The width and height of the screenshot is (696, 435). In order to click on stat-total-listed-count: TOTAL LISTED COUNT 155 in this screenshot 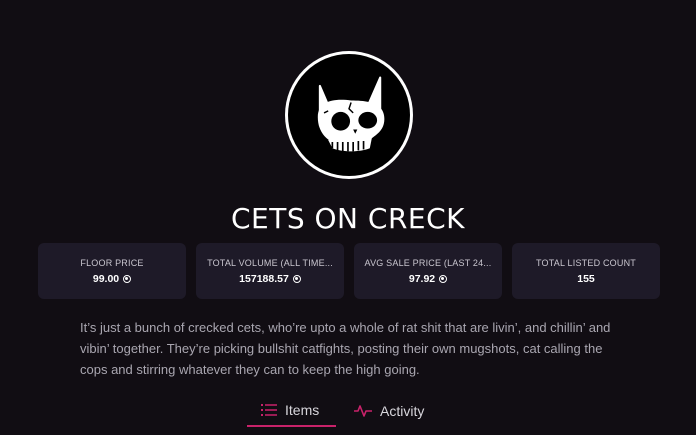, I will do `click(586, 271)`.